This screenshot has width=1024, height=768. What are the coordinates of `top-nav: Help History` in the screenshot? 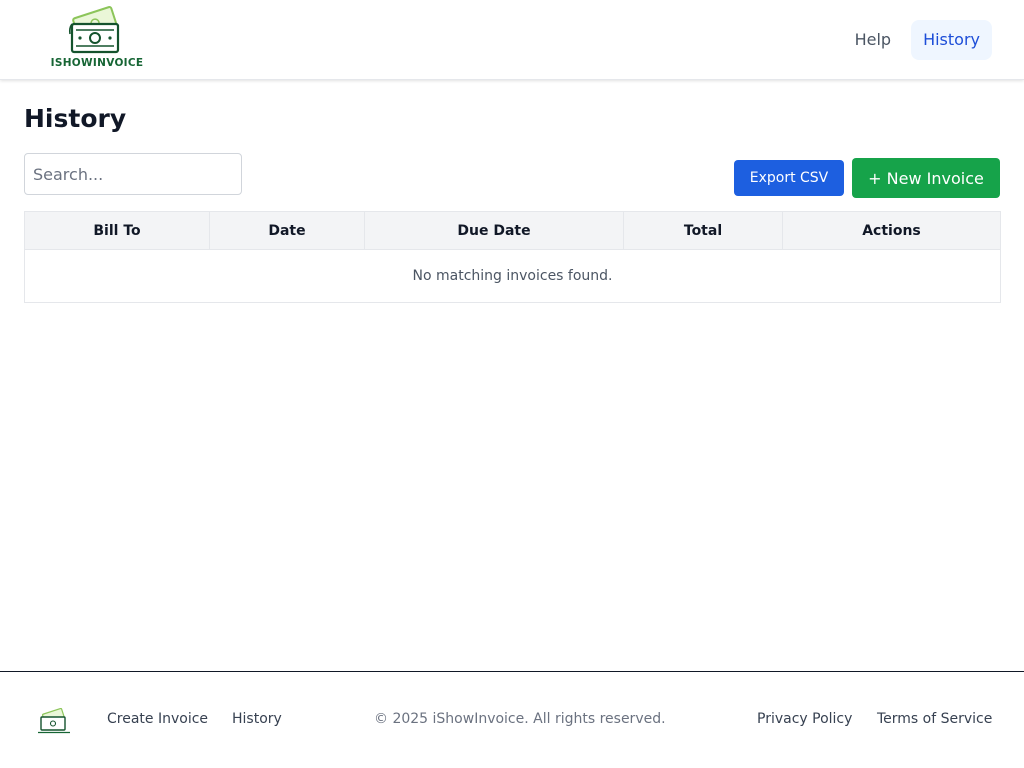 It's located at (917, 40).